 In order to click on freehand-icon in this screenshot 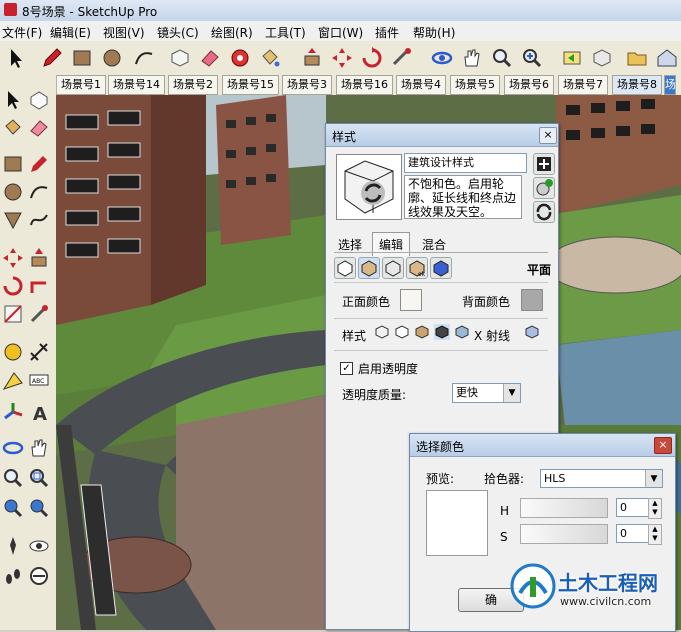, I will do `click(39, 220)`.